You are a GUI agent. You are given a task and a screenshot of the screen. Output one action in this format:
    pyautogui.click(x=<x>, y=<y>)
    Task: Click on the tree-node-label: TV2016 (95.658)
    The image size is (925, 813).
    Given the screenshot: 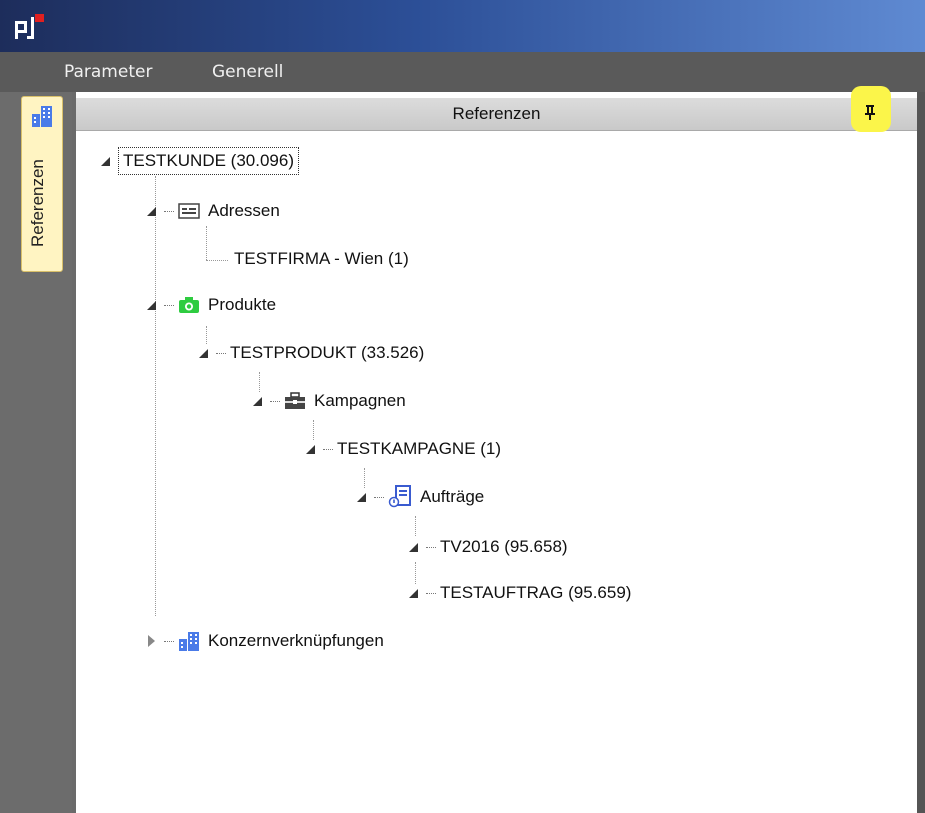 What is the action you would take?
    pyautogui.click(x=504, y=547)
    